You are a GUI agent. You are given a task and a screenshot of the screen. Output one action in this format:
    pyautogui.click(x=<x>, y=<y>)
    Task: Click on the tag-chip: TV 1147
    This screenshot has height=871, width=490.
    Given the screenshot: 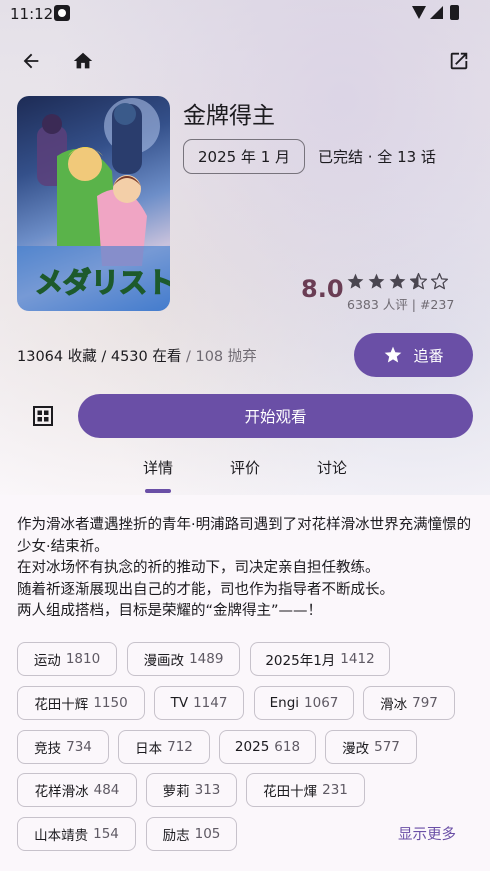 What is the action you would take?
    pyautogui.click(x=199, y=703)
    